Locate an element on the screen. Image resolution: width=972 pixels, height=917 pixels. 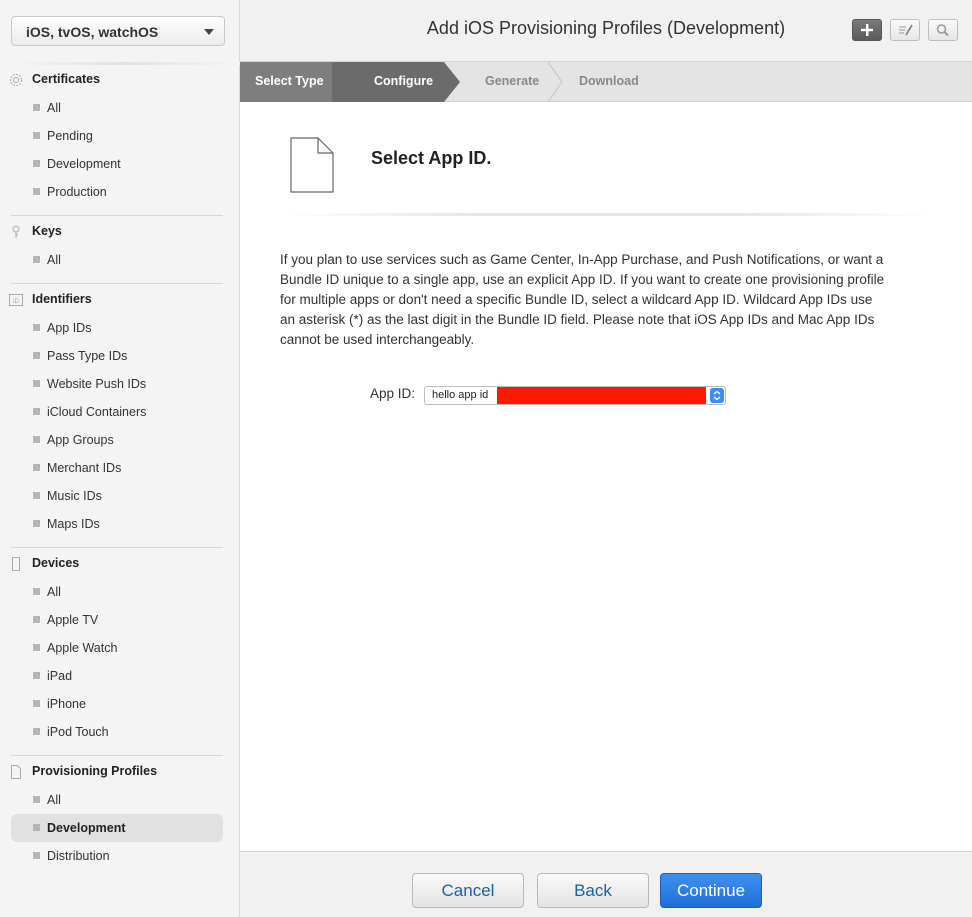
sidebar-item-music-ids: Music IDs is located at coordinates (117, 496).